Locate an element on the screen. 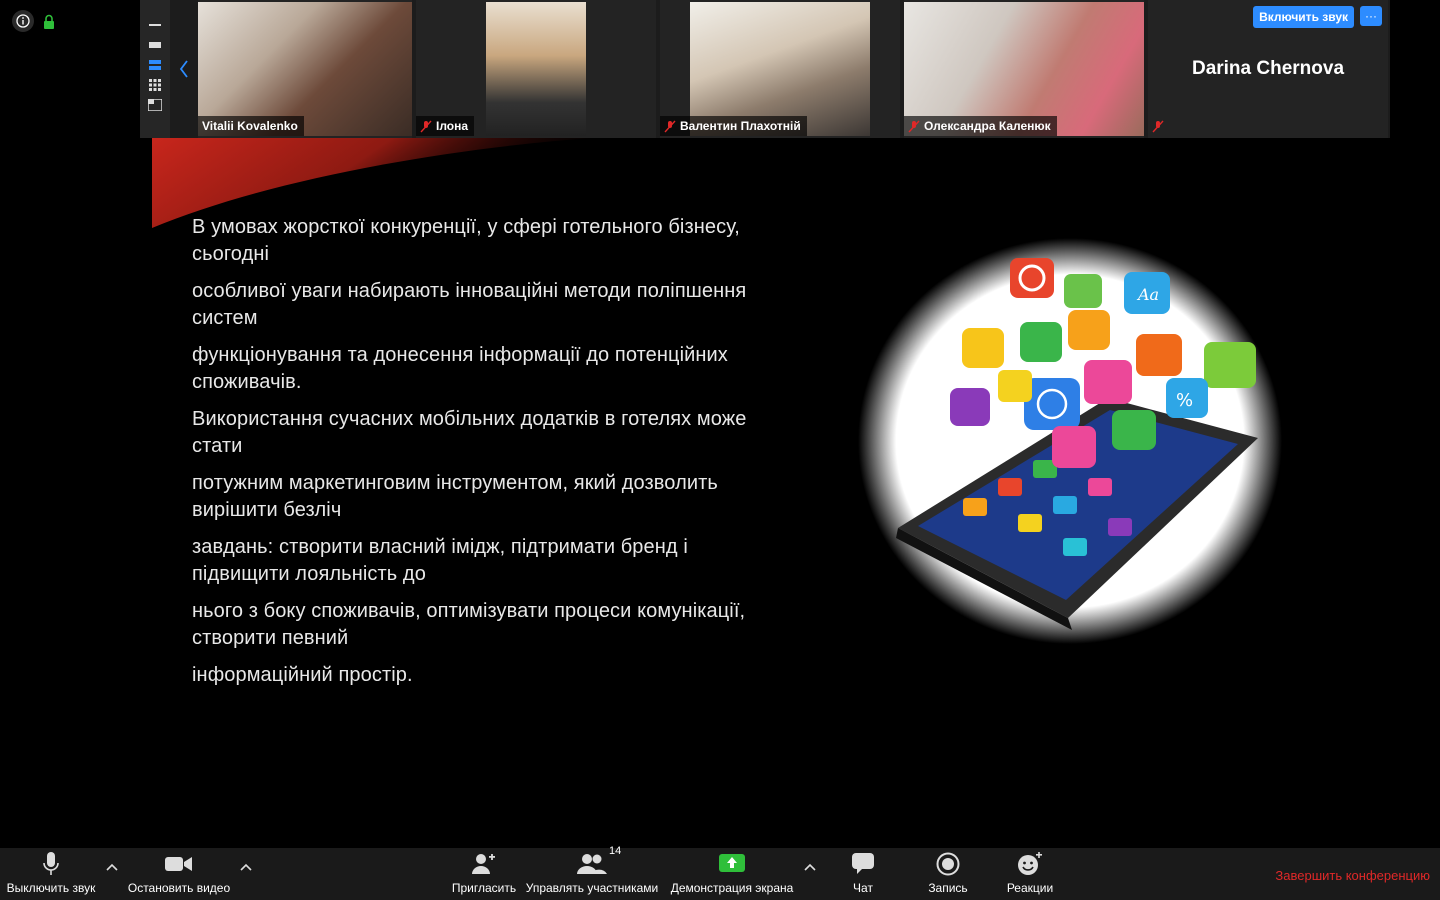 The width and height of the screenshot is (1440, 900). view-gallery-icon is located at coordinates (155, 85).